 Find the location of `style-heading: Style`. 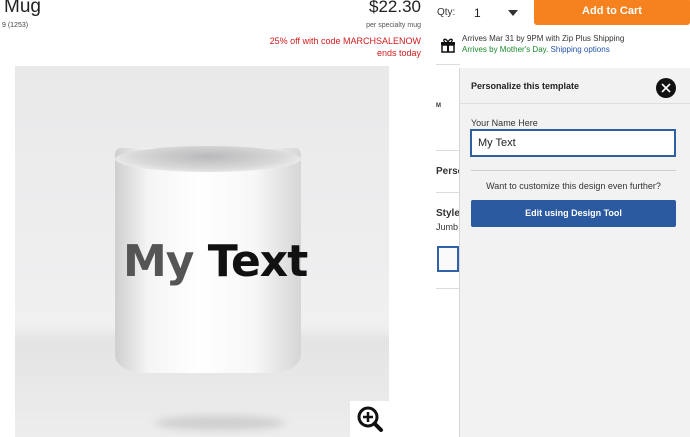

style-heading: Style is located at coordinates (448, 213).